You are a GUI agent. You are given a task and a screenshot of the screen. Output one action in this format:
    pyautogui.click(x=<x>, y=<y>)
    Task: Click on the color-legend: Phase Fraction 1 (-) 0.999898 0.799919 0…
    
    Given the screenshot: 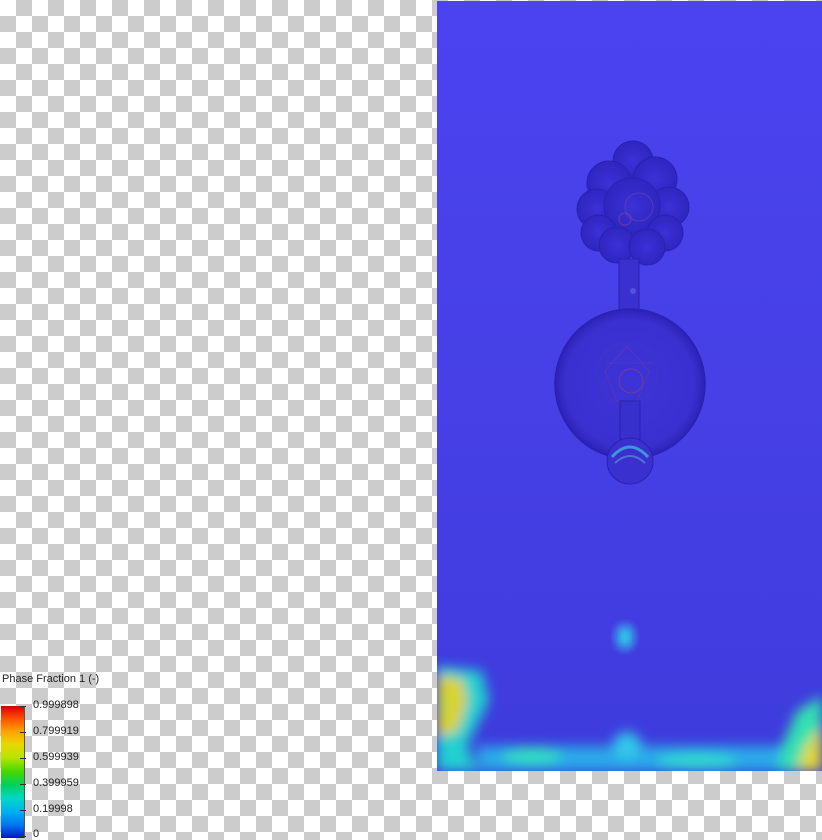 What is the action you would take?
    pyautogui.click(x=60, y=755)
    